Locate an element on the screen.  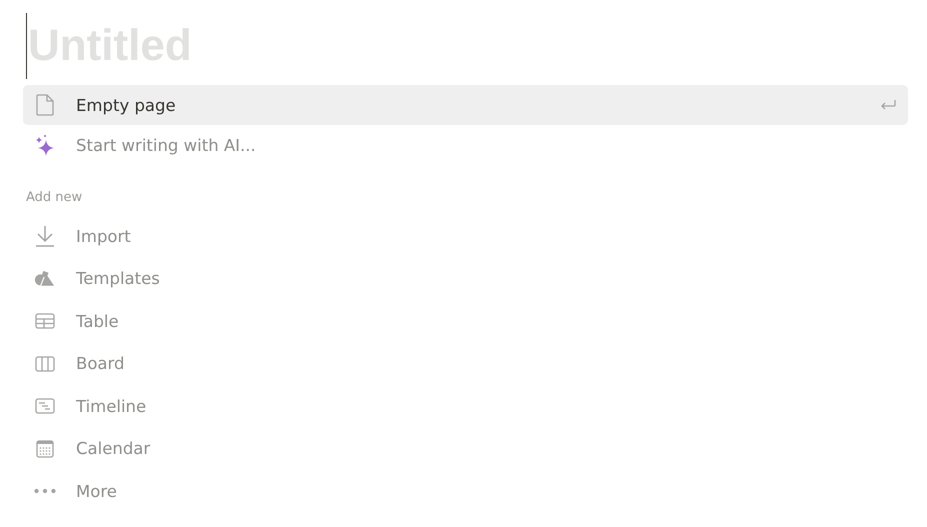
timeline-icon is located at coordinates (45, 406).